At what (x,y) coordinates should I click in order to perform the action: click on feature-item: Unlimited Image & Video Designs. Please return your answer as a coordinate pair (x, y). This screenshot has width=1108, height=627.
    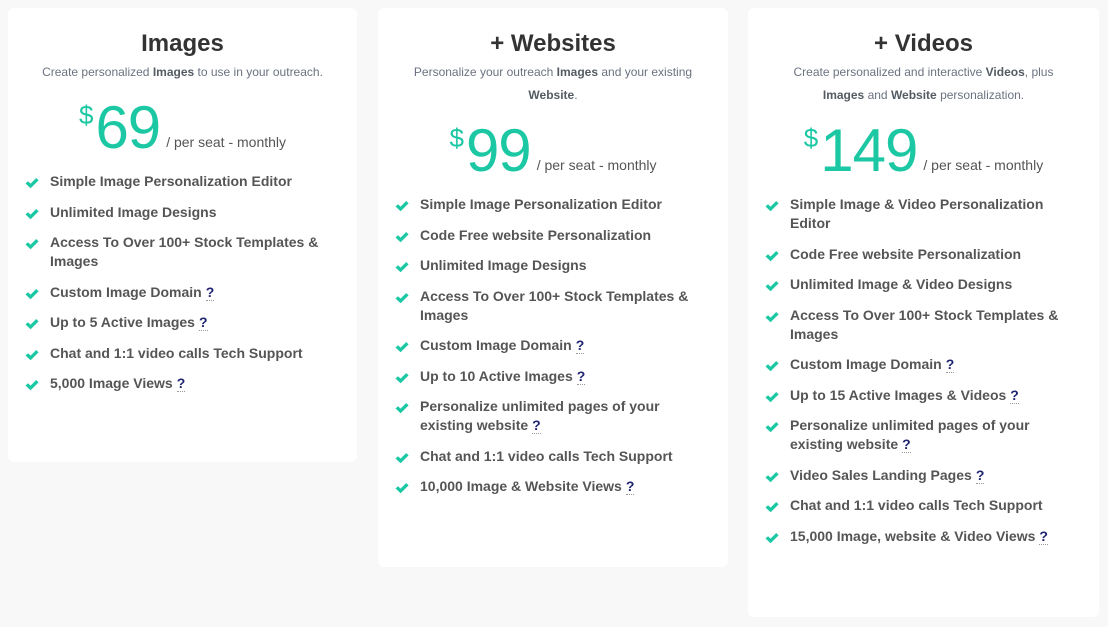
    Looking at the image, I should click on (923, 284).